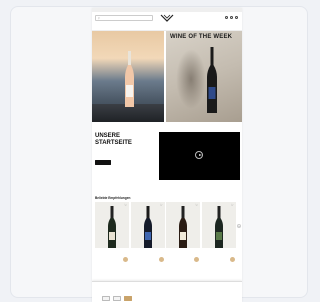 Image resolution: width=320 pixels, height=302 pixels. What do you see at coordinates (103, 162) in the screenshot?
I see `story-button` at bounding box center [103, 162].